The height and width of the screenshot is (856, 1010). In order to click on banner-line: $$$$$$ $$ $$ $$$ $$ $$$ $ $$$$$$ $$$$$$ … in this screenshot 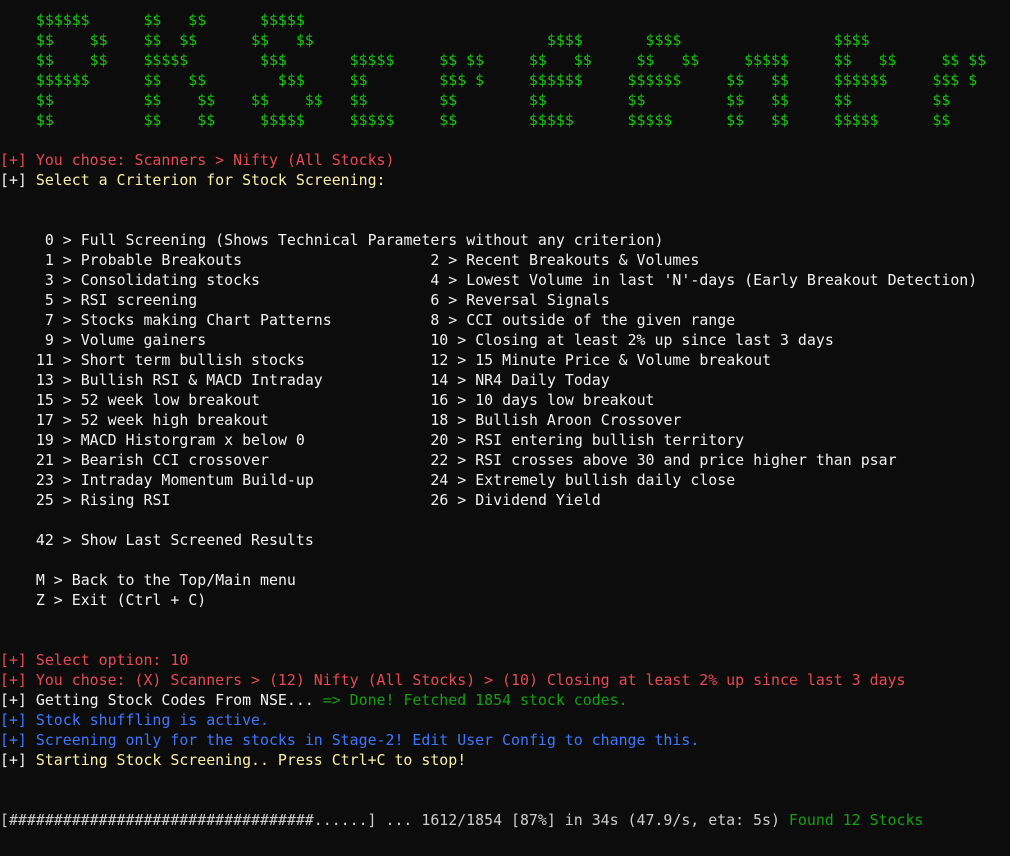, I will do `click(489, 80)`.